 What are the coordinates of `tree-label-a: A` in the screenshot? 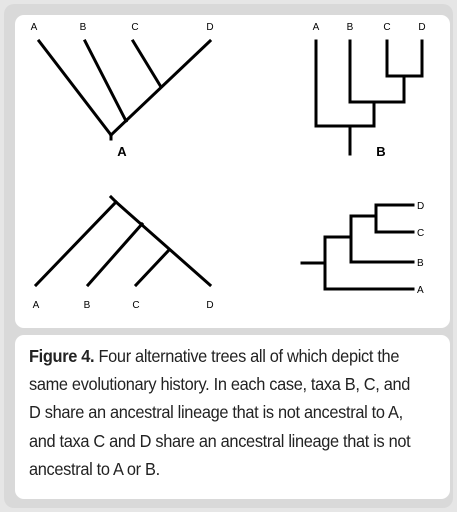 It's located at (122, 151).